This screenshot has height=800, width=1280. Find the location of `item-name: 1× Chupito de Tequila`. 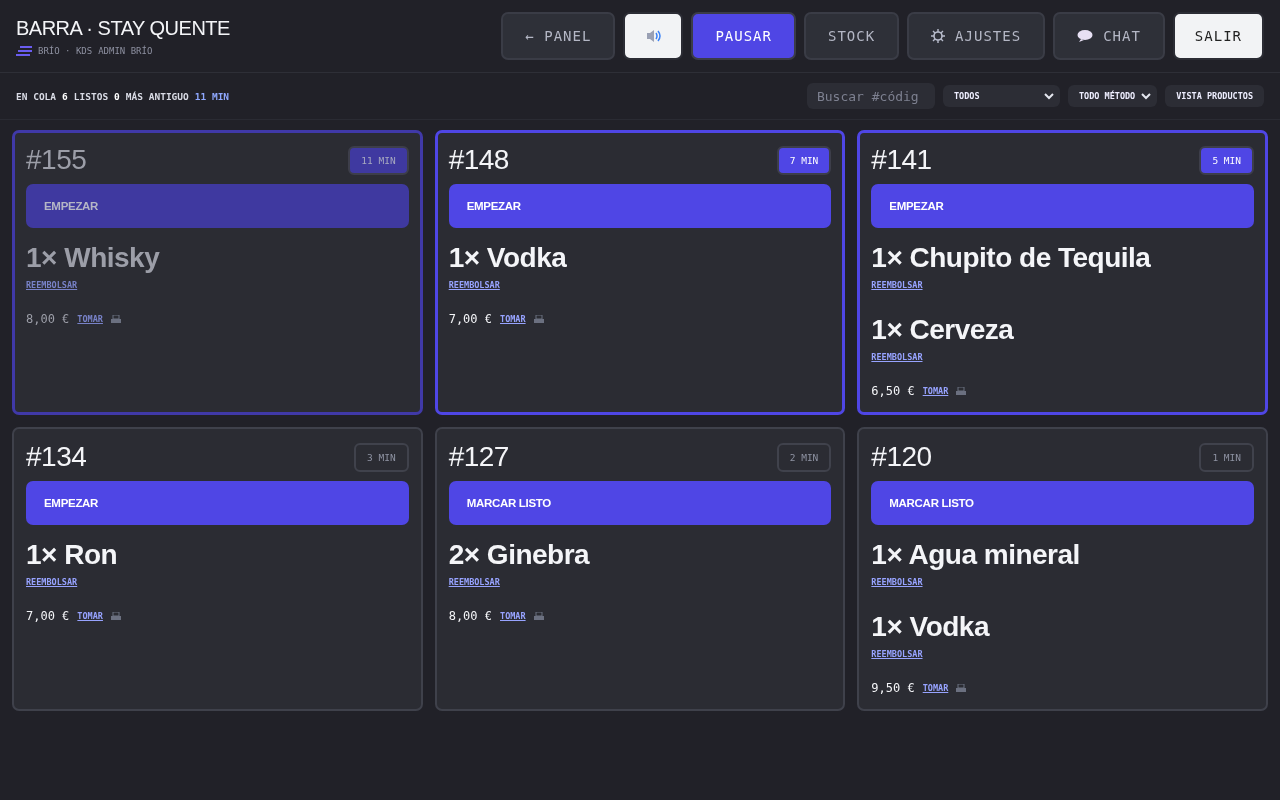

item-name: 1× Chupito de Tequila is located at coordinates (1011, 258).